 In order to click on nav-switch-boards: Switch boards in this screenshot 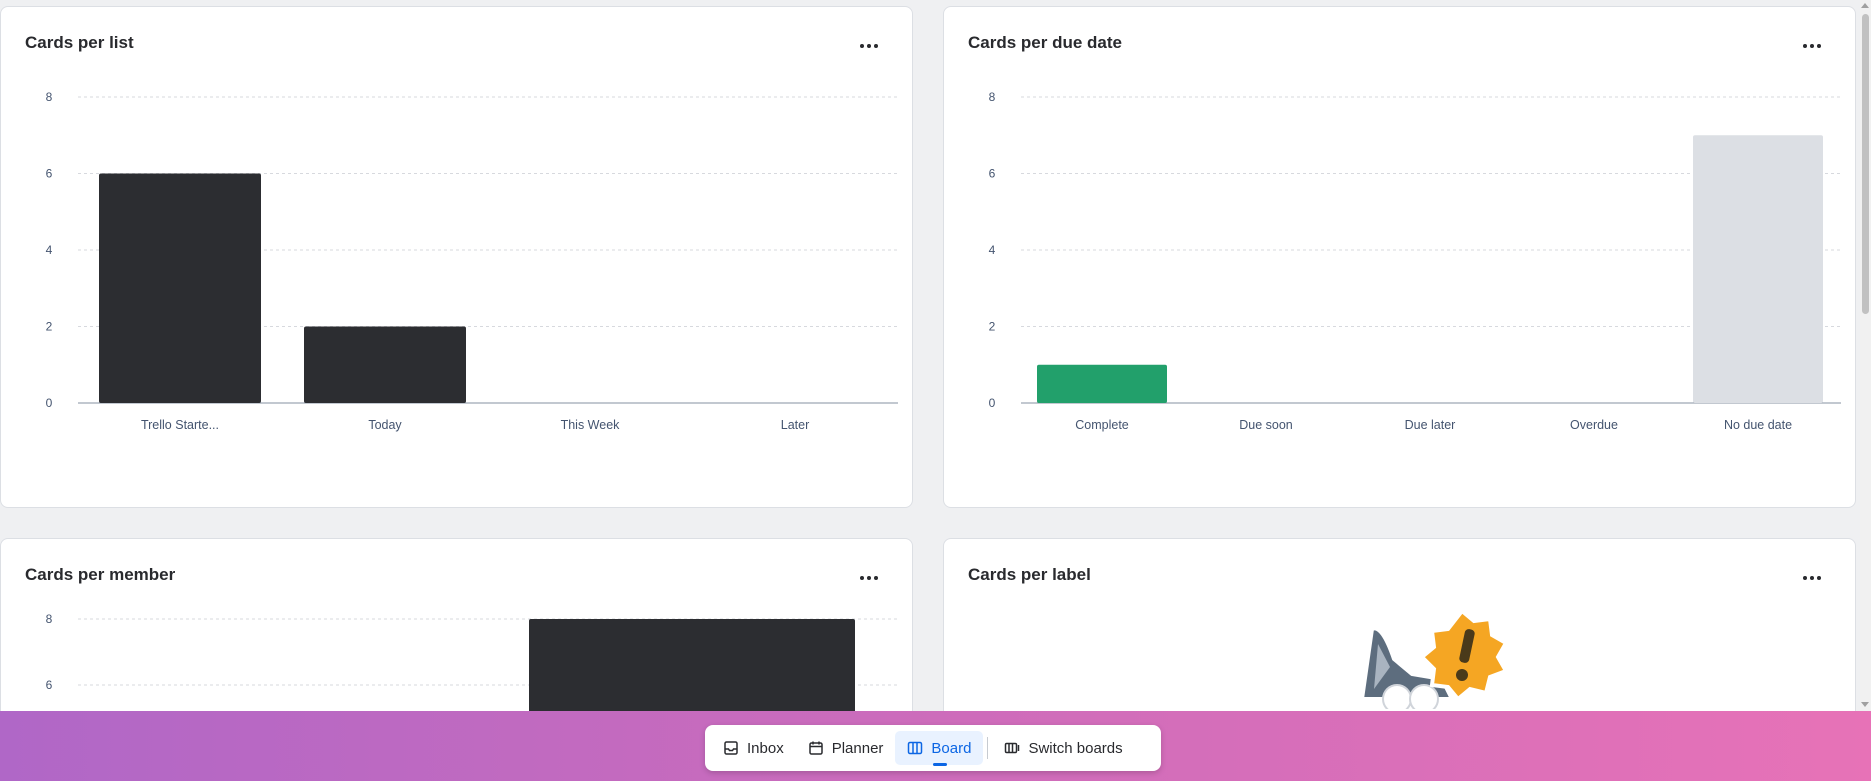, I will do `click(1063, 748)`.